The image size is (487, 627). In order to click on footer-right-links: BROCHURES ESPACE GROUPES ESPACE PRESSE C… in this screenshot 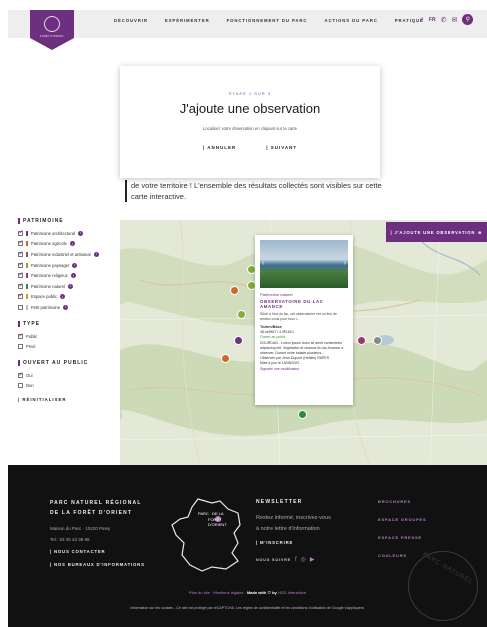, I will do `click(402, 528)`.